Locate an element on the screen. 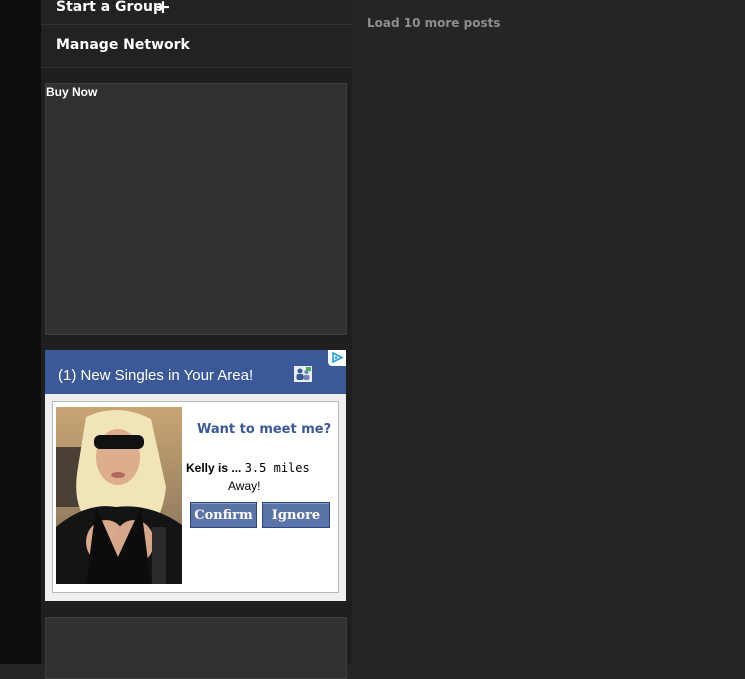  start-group-item: Start a Group + is located at coordinates (196, 12).